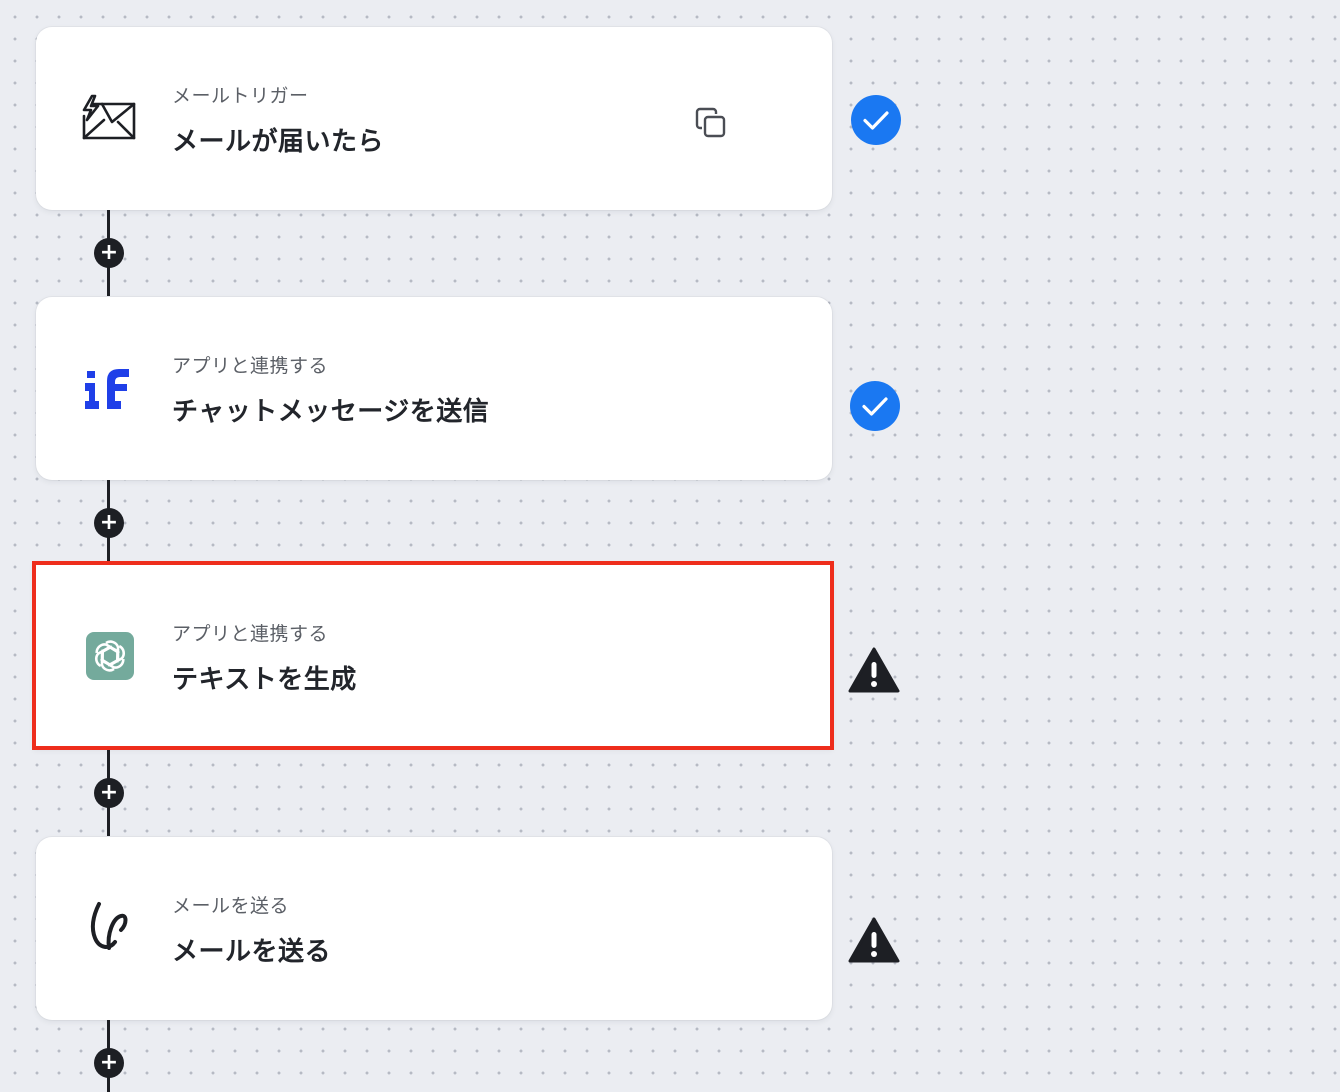 This screenshot has height=1092, width=1340. Describe the element at coordinates (252, 952) in the screenshot. I see `step-title: メールを送る` at that location.